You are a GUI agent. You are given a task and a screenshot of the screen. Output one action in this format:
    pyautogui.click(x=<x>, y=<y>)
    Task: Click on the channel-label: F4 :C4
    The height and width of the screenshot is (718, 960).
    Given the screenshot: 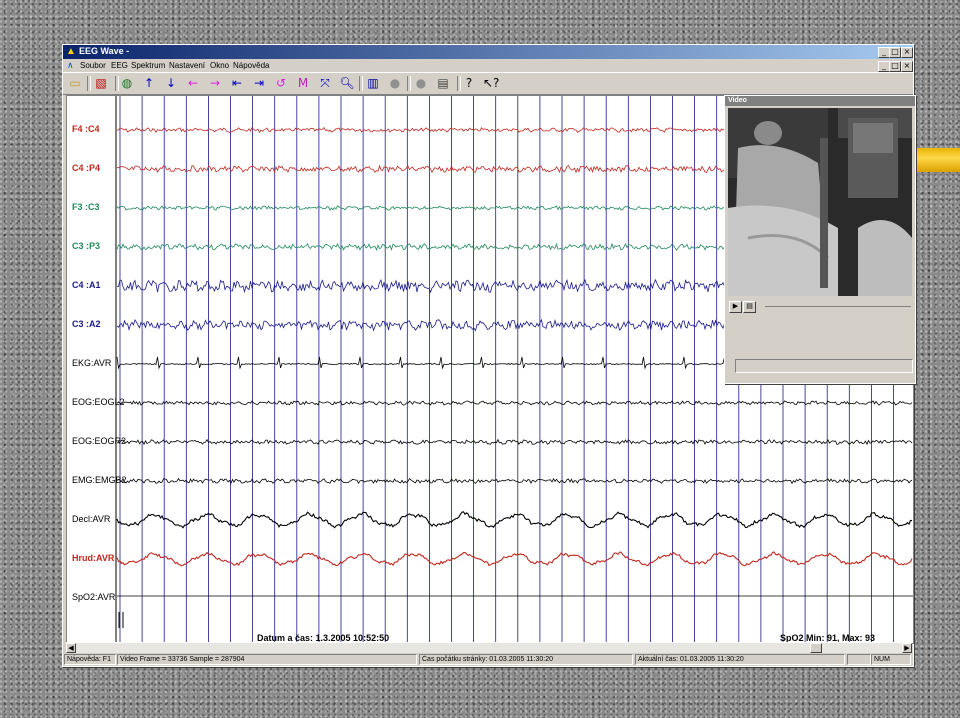 What is the action you would take?
    pyautogui.click(x=86, y=129)
    